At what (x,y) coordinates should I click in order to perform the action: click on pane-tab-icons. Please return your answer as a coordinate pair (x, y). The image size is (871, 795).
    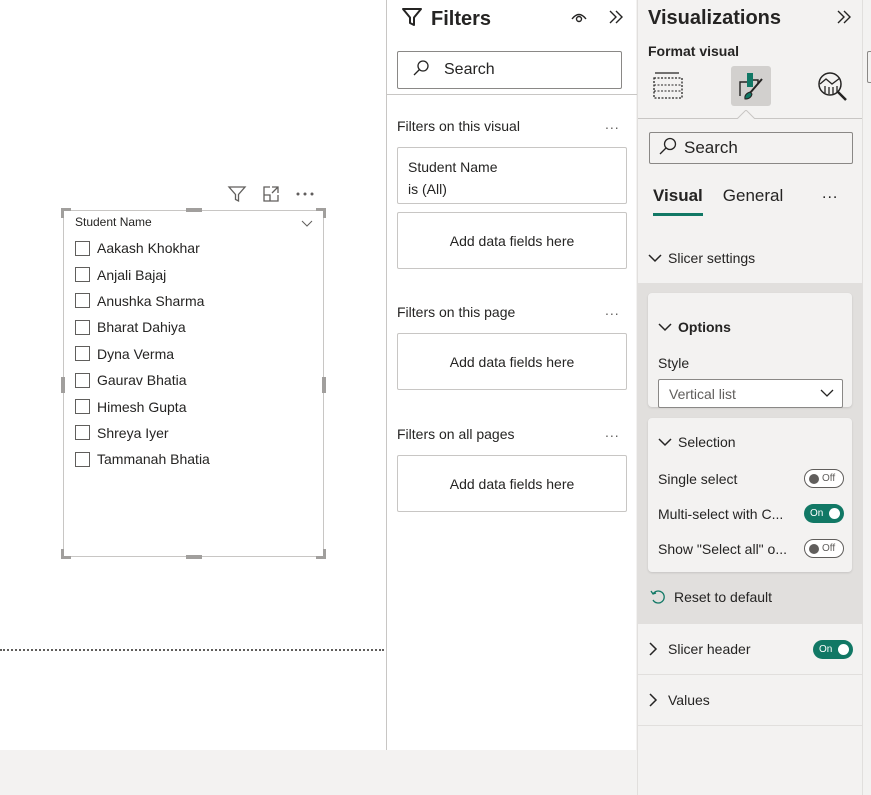
    Looking at the image, I should click on (750, 90).